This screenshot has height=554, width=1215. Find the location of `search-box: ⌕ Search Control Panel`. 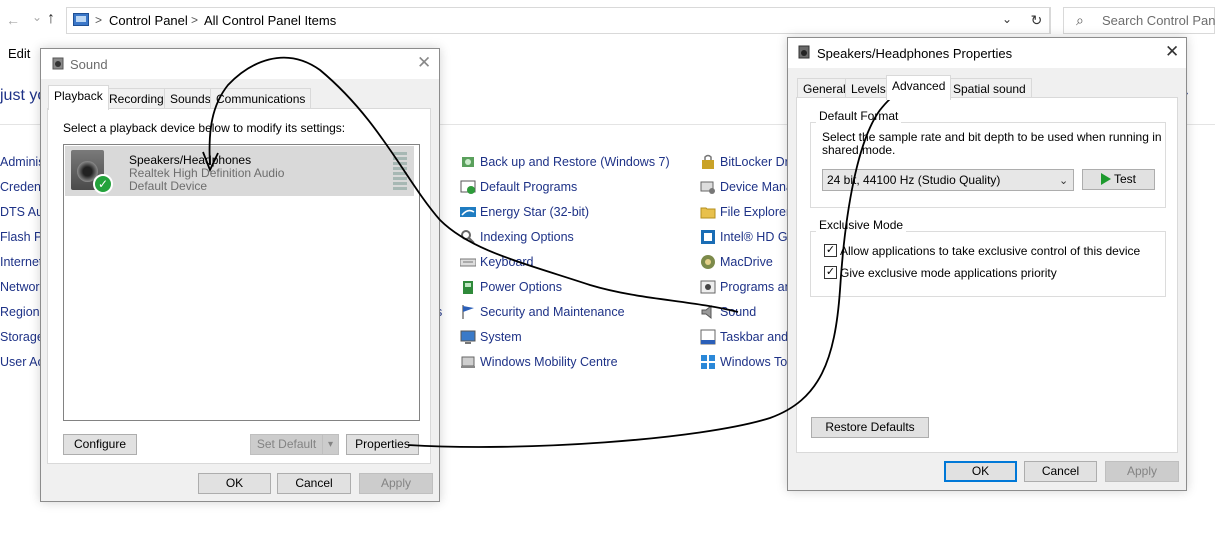

search-box: ⌕ Search Control Panel is located at coordinates (1139, 20).